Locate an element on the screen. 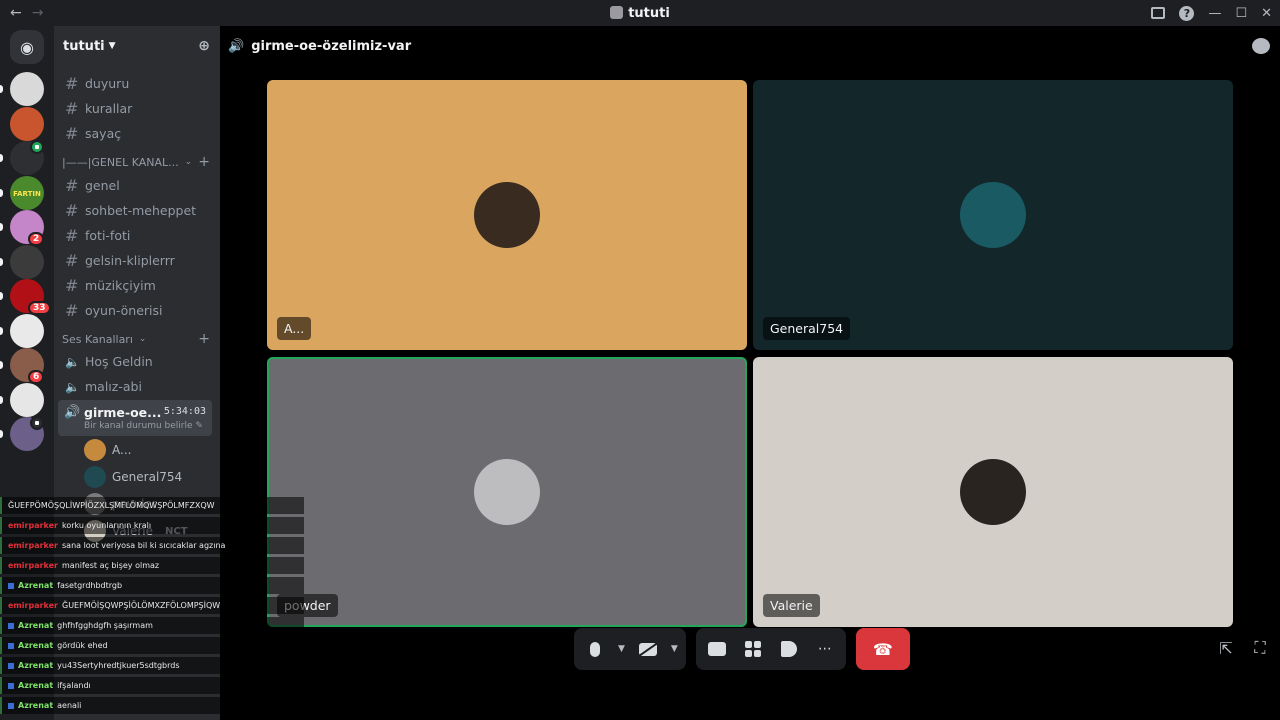  channel-sohbet: # sohbet-meheppet is located at coordinates (138, 210).